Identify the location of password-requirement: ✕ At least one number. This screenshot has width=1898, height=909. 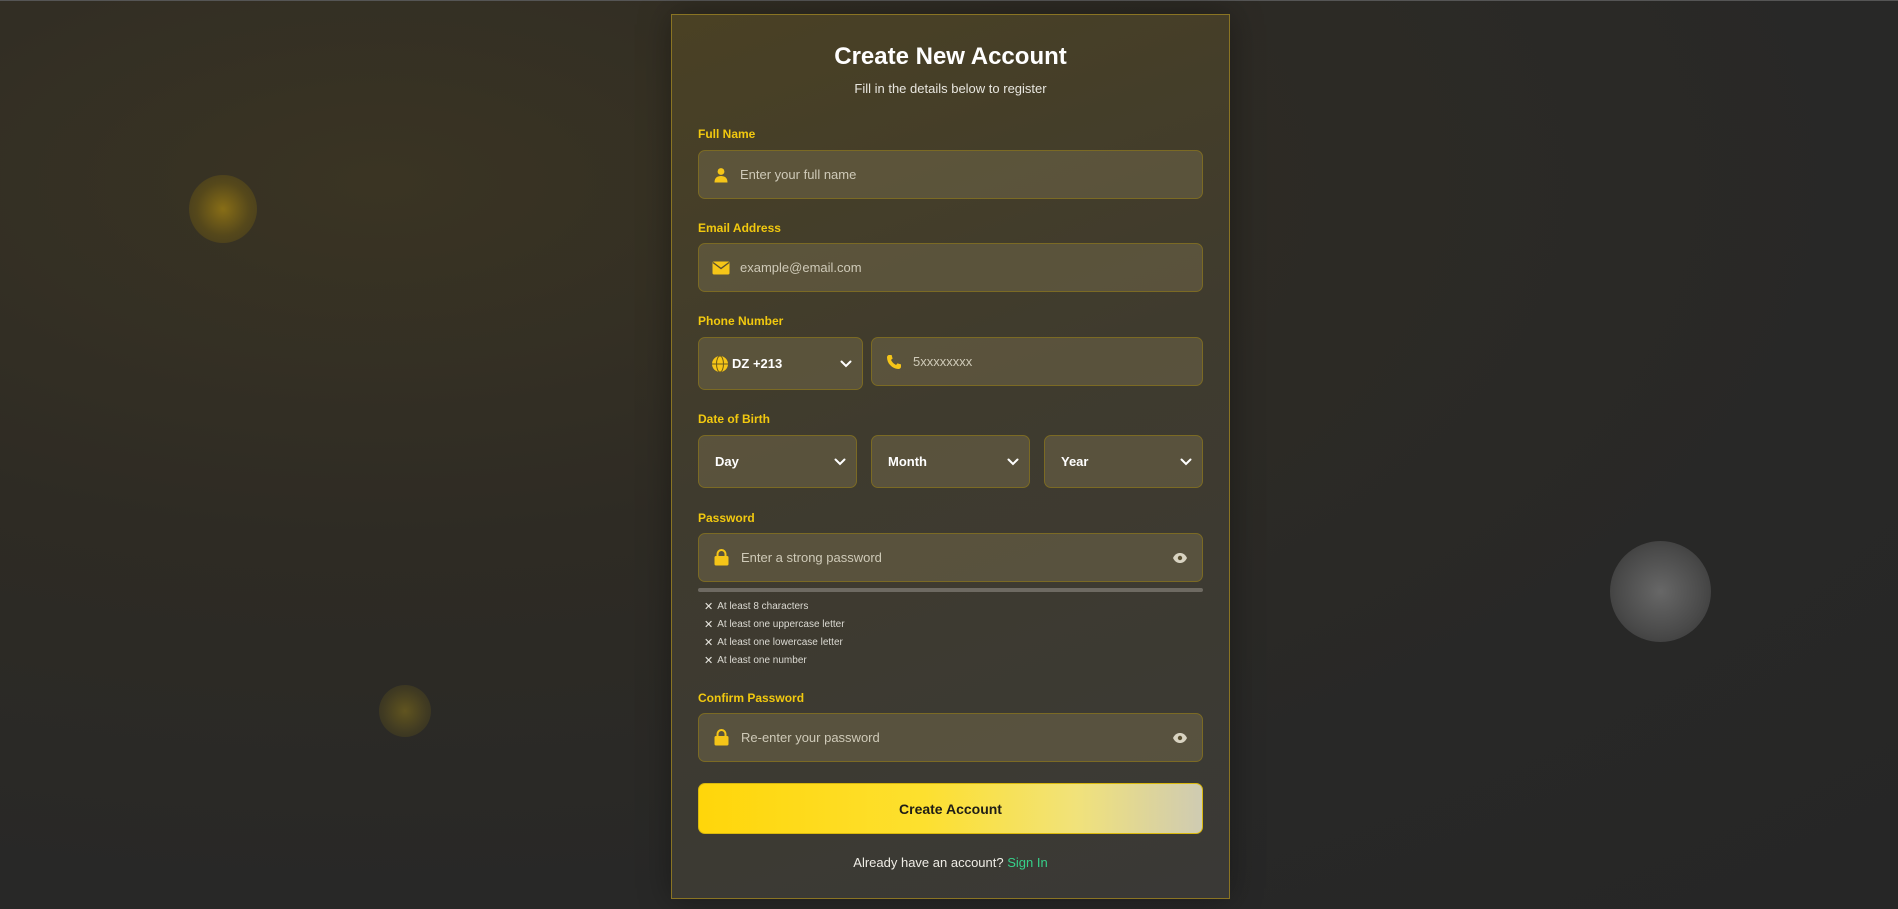
(755, 660).